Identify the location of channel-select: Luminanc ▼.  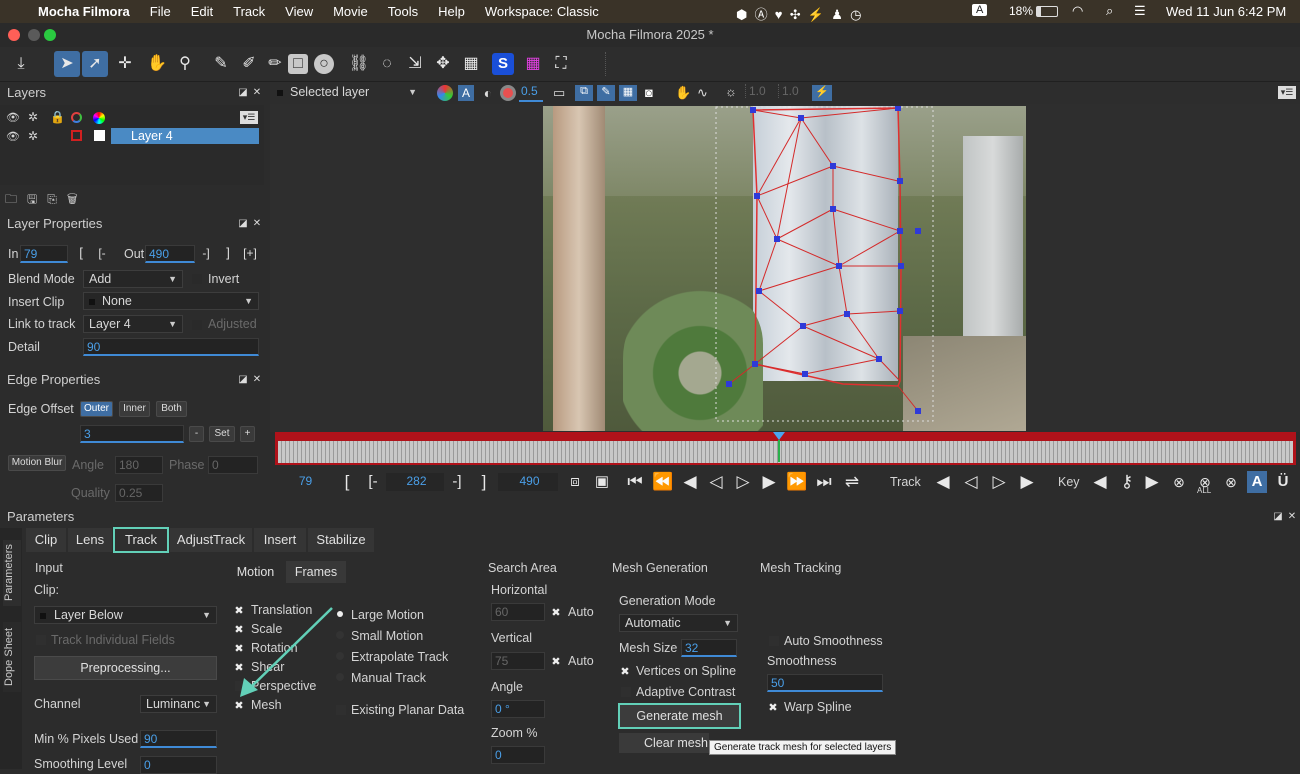
(178, 704).